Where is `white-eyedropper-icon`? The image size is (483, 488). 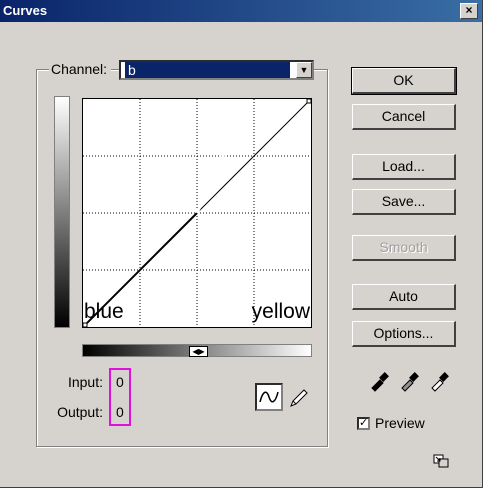 white-eyedropper-icon is located at coordinates (440, 380).